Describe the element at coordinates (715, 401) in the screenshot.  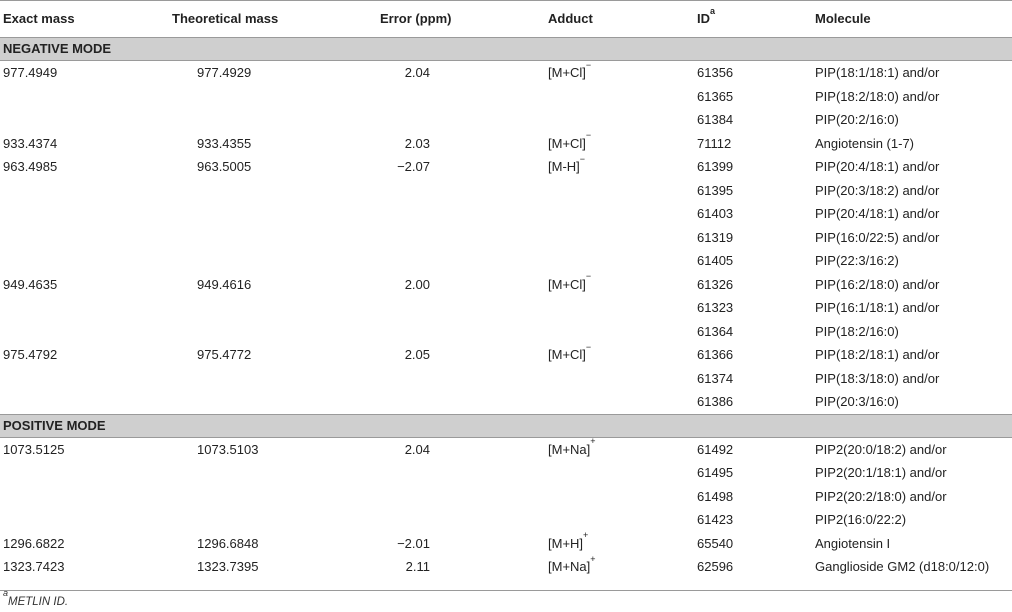
I see `cell-id: 61386` at that location.